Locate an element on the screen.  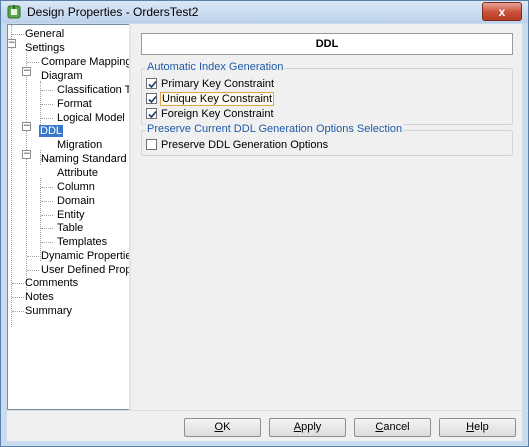
button-label: K is located at coordinates (227, 427).